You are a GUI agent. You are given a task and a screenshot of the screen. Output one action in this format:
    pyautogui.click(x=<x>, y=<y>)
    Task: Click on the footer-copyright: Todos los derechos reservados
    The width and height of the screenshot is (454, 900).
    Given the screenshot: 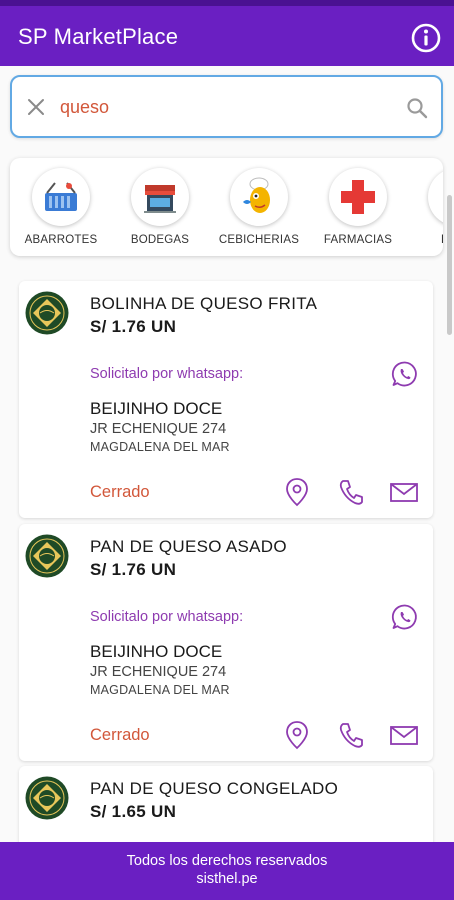 What is the action you would take?
    pyautogui.click(x=227, y=861)
    